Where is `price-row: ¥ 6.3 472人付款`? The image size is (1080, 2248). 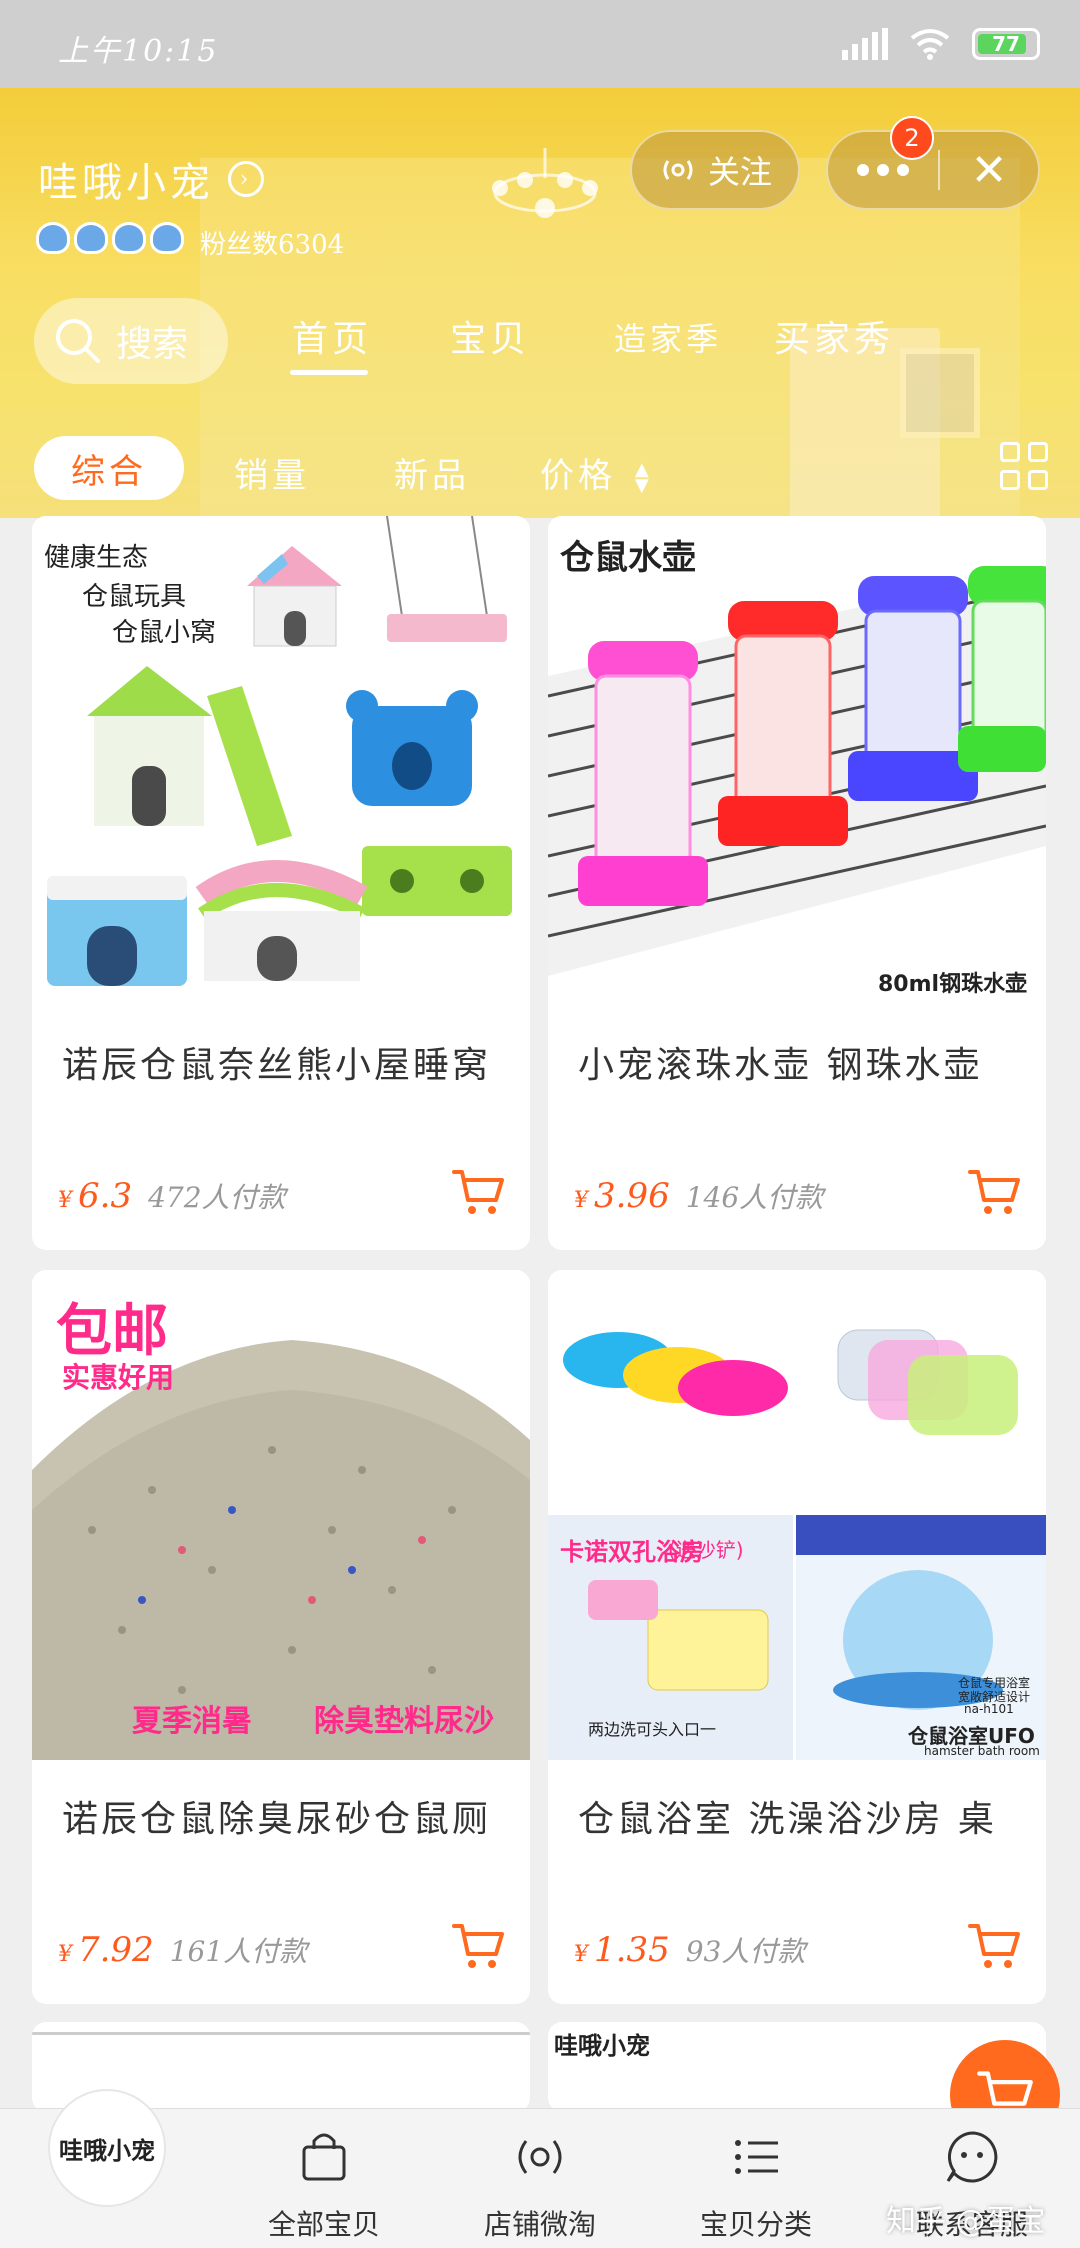
price-row: ¥ 6.3 472人付款 is located at coordinates (172, 1196).